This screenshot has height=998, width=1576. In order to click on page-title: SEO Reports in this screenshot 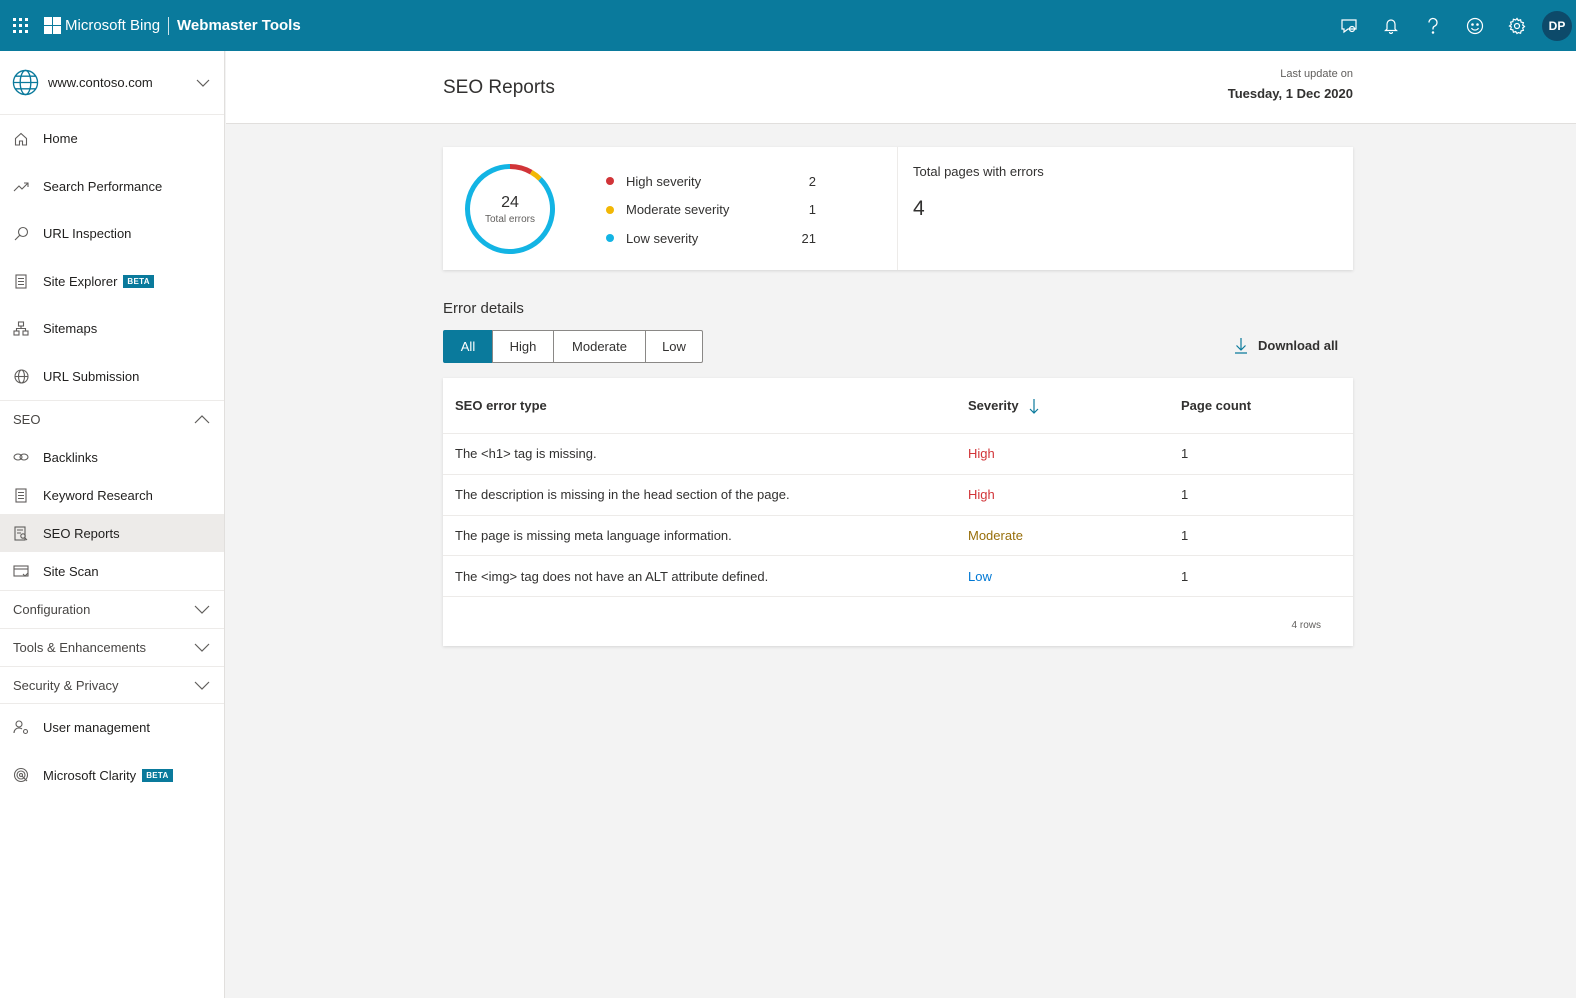, I will do `click(499, 87)`.